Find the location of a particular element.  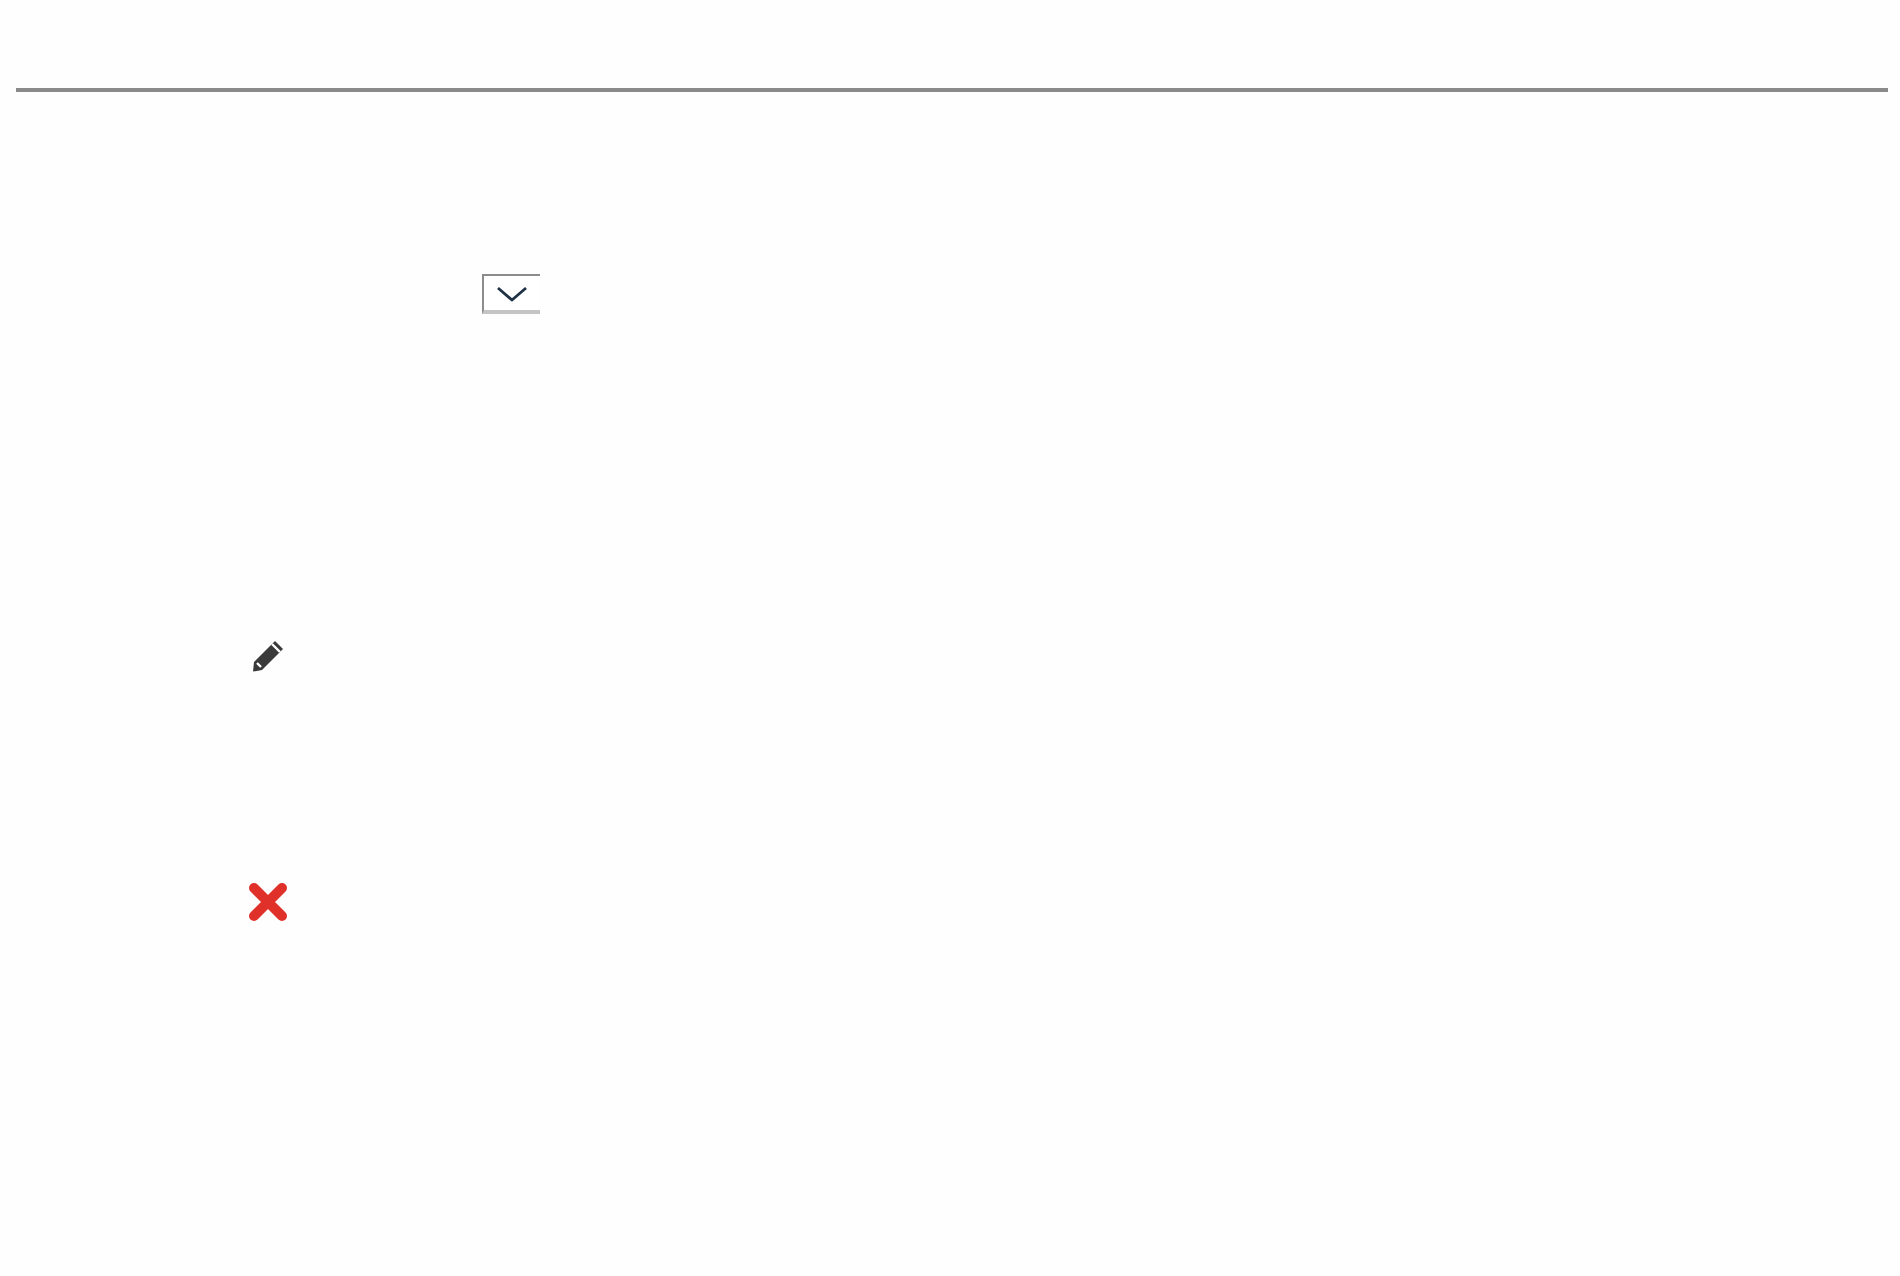

caret-icon is located at coordinates (512, 293).